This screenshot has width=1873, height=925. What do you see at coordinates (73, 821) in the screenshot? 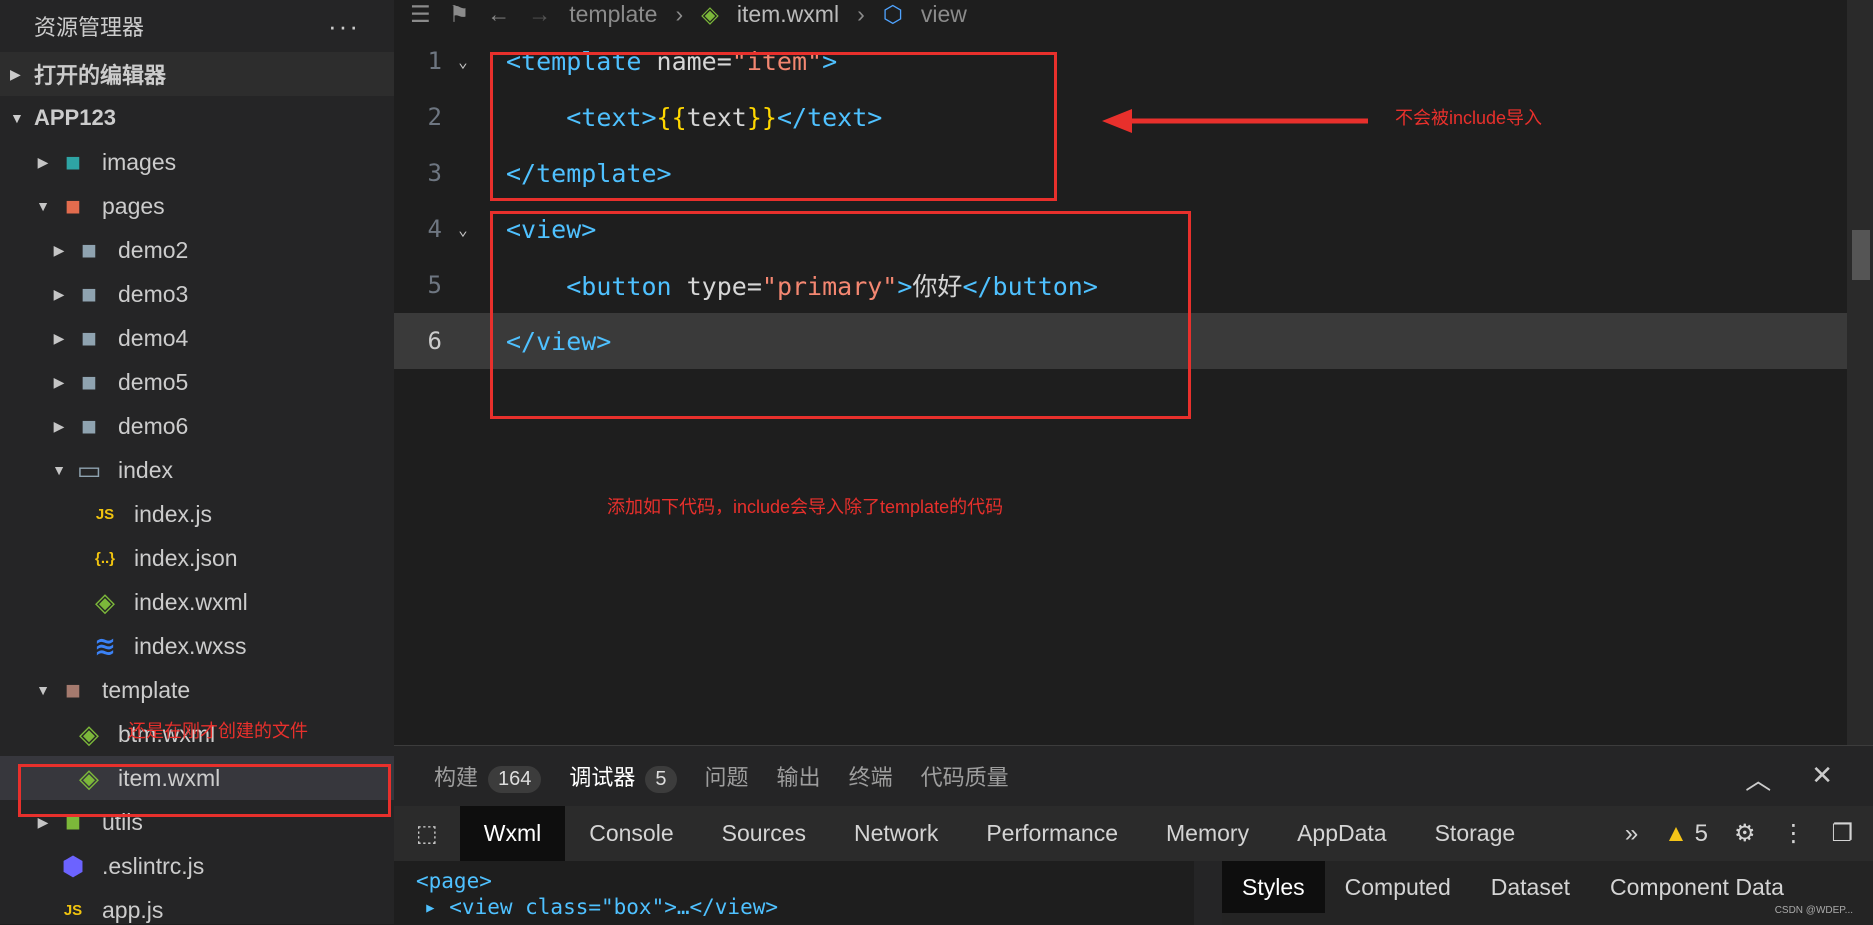
I see `utils-folder-icon: ■` at bounding box center [73, 821].